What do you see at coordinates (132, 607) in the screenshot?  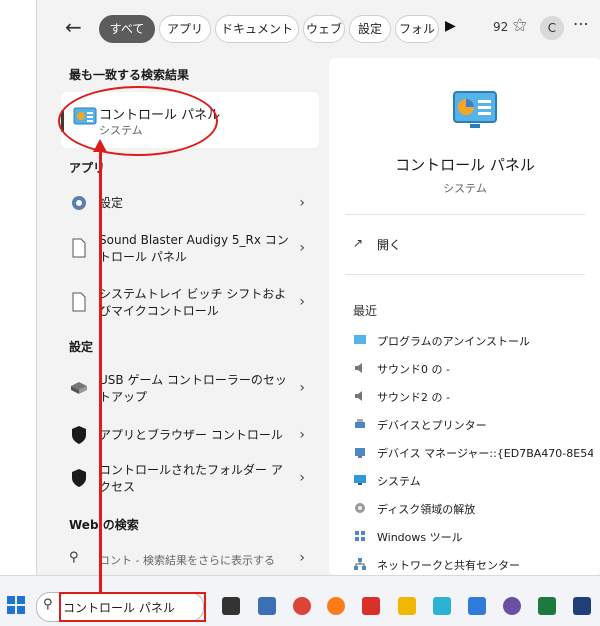 I see `annotation-highlight-box` at bounding box center [132, 607].